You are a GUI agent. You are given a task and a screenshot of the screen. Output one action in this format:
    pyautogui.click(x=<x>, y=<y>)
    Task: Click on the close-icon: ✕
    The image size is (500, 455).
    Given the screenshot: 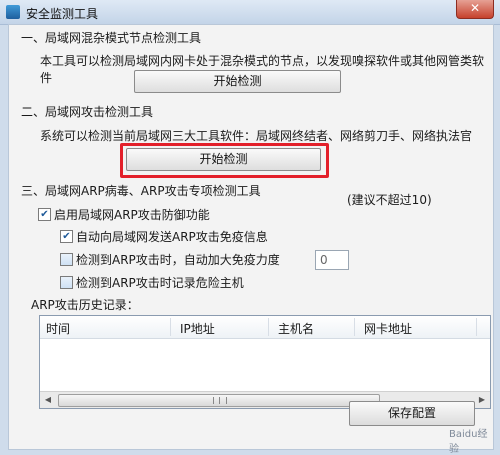 What is the action you would take?
    pyautogui.click(x=475, y=8)
    